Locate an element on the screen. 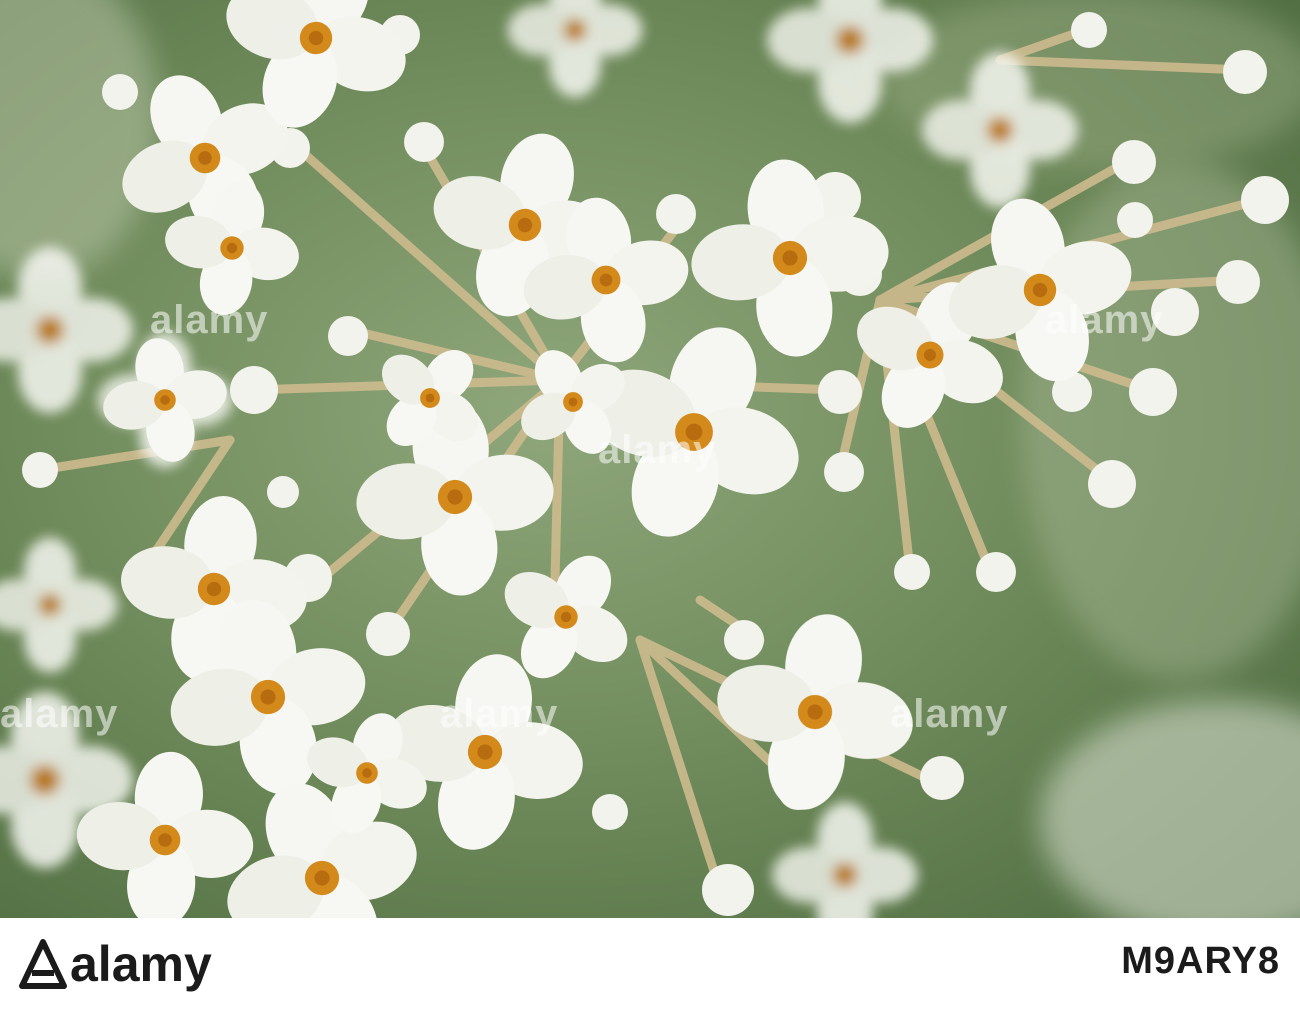  alamy-a-icon is located at coordinates (43, 964).